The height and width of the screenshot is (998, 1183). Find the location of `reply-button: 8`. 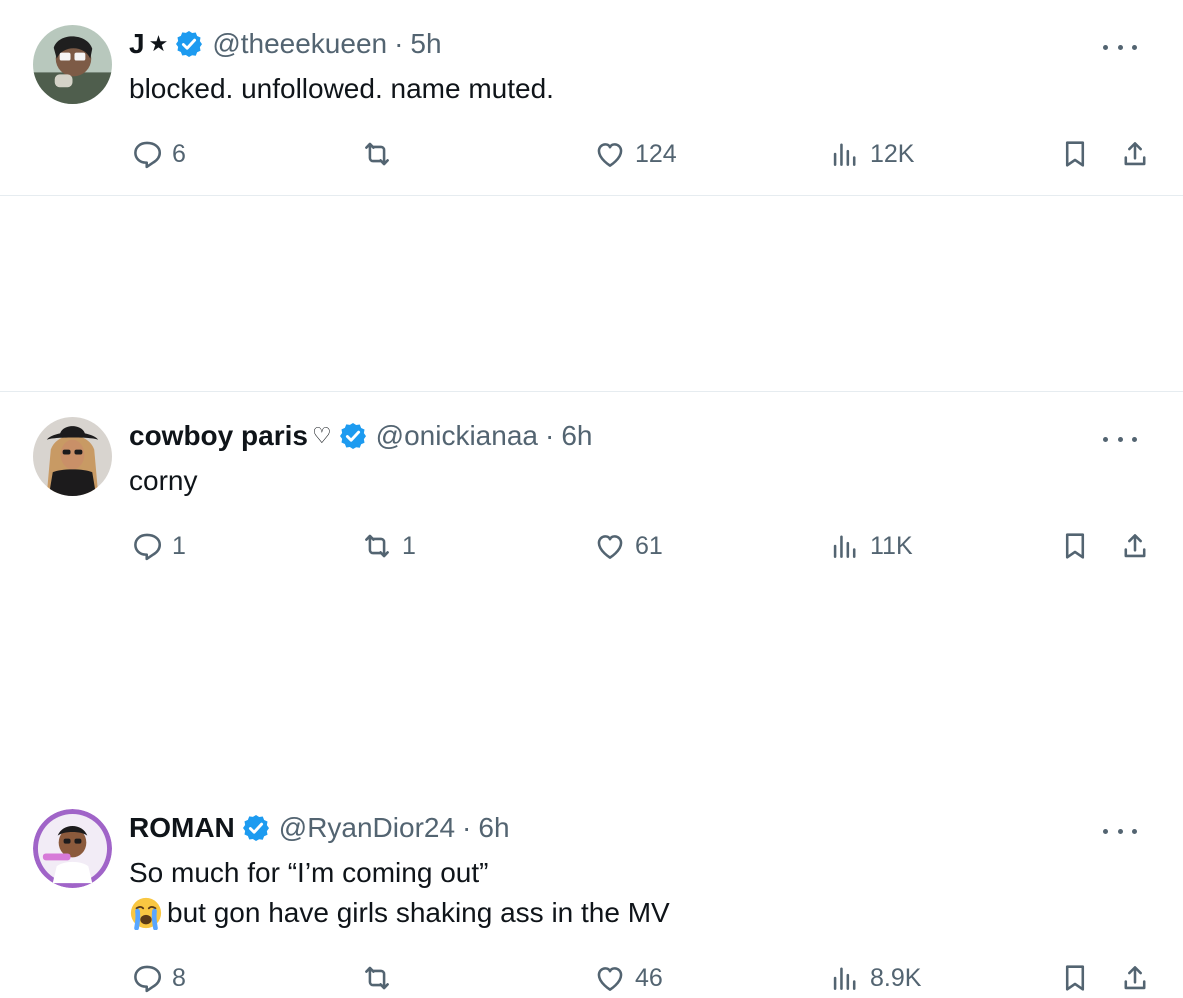

reply-button: 8 is located at coordinates (158, 978).